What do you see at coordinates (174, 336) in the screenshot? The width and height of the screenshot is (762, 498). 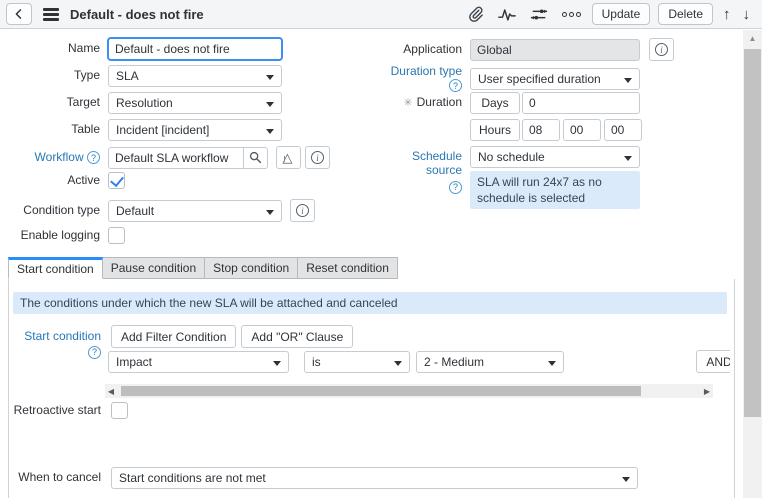 I see `add-filter-condition-button: Add Filter Condition` at bounding box center [174, 336].